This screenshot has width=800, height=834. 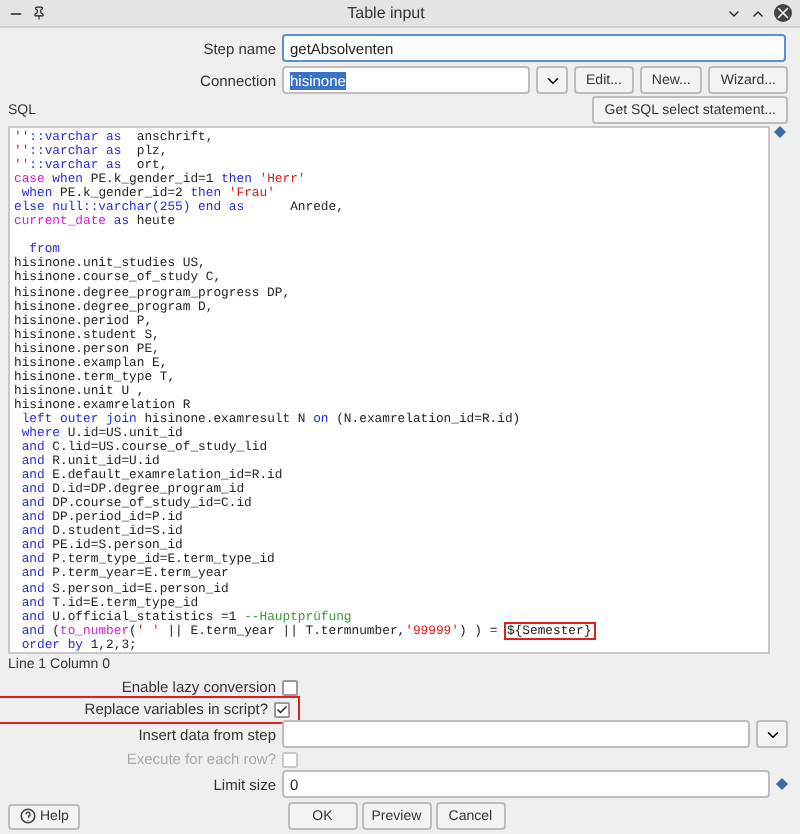 I want to click on pin-icon, so click(x=39, y=13).